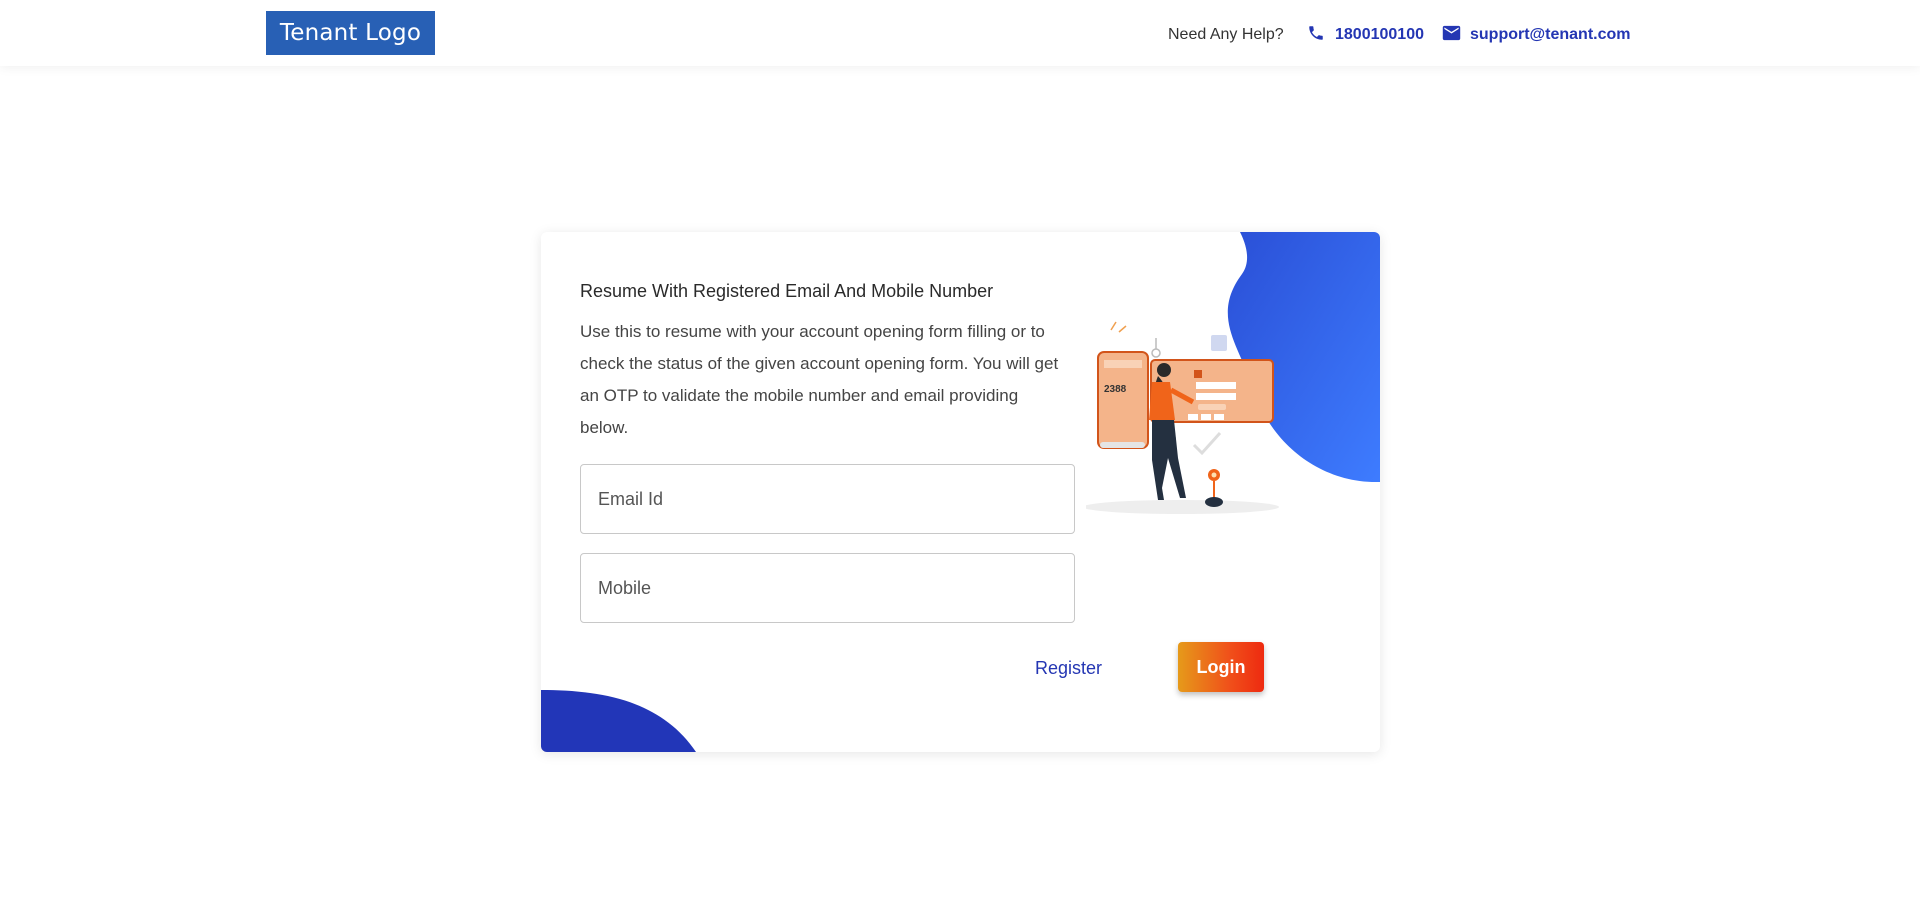 This screenshot has width=1920, height=917. I want to click on login-button: Login, so click(1221, 667).